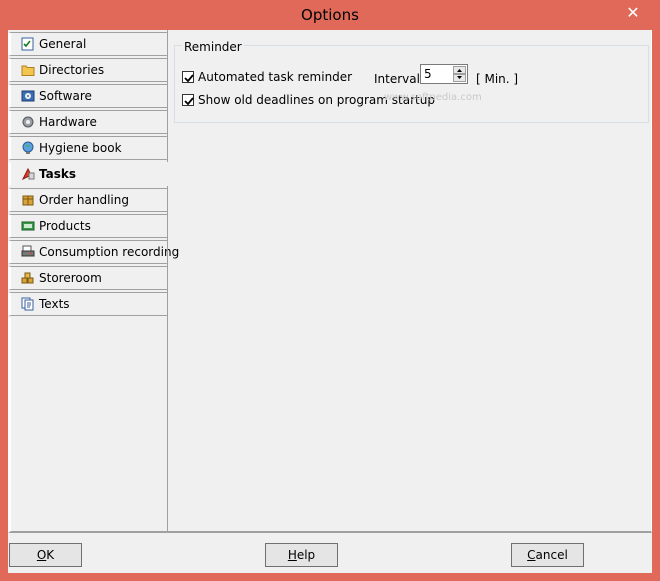 Image resolution: width=660 pixels, height=581 pixels. Describe the element at coordinates (54, 304) in the screenshot. I see `tab-label: Texts` at that location.